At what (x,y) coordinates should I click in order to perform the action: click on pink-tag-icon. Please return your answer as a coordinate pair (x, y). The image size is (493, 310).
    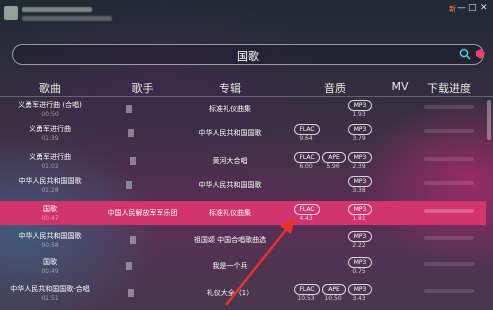
    Looking at the image, I should click on (480, 54).